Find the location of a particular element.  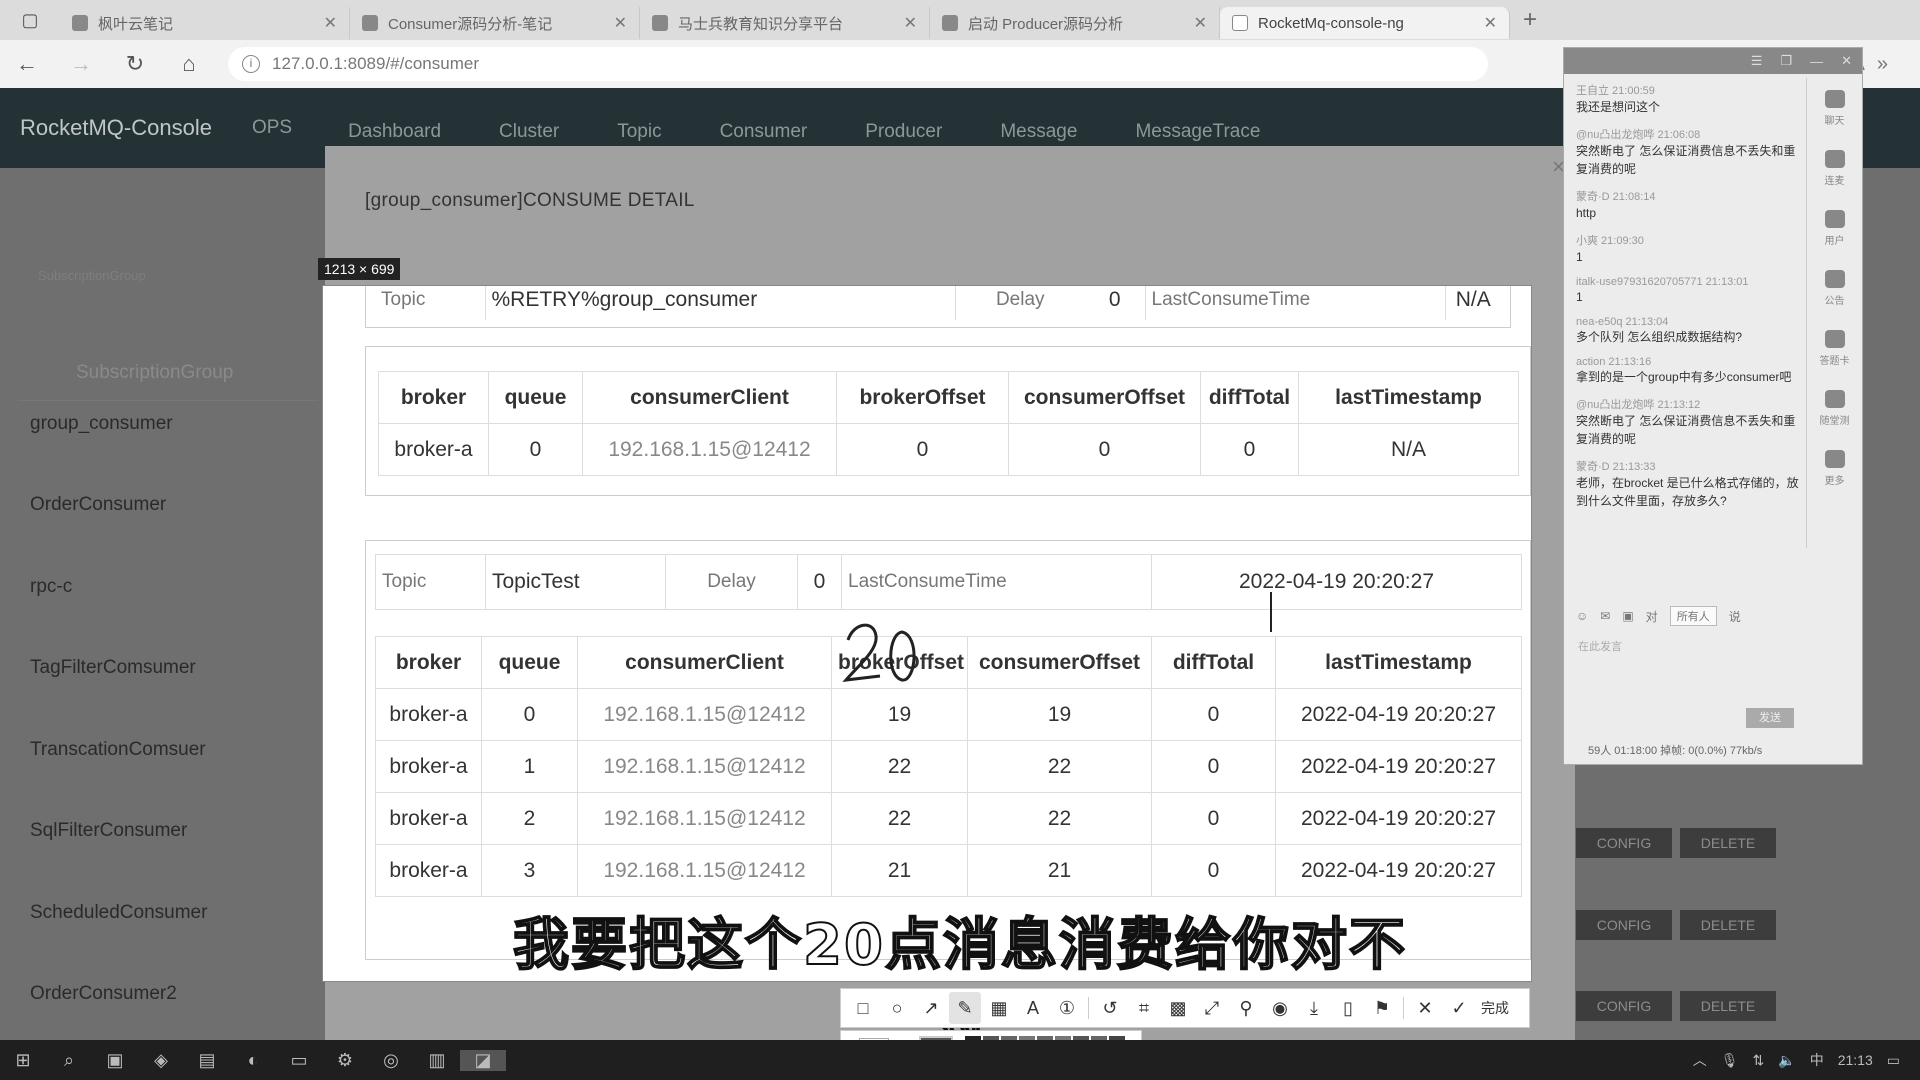

group-item: rpc-c is located at coordinates (51, 587).